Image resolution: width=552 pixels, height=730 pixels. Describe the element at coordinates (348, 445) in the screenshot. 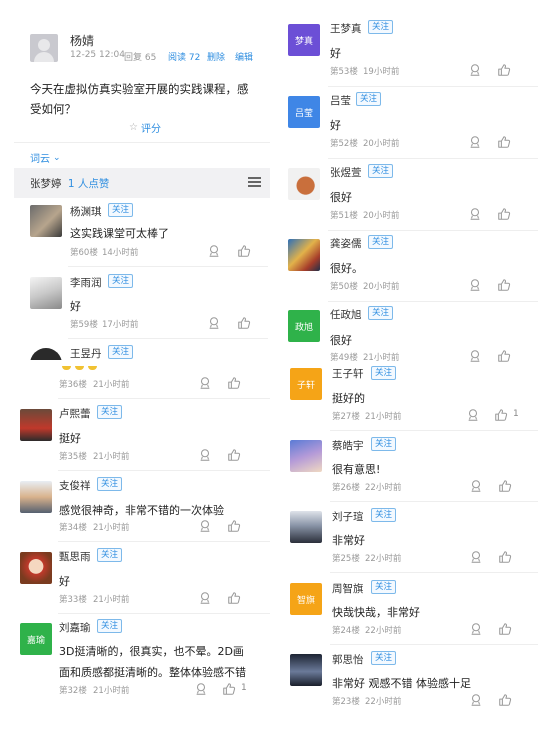

I see `commenter-name: 蔡皓宇` at that location.